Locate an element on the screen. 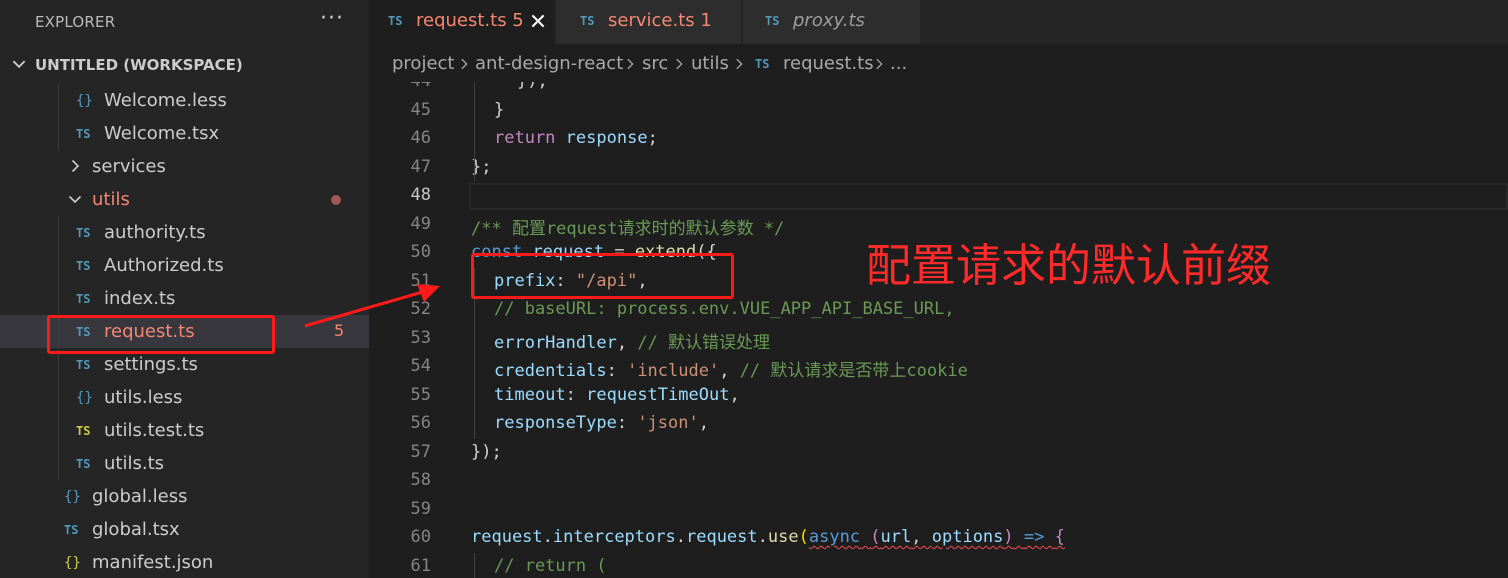  file-global-less: {} global.less is located at coordinates (184, 496).